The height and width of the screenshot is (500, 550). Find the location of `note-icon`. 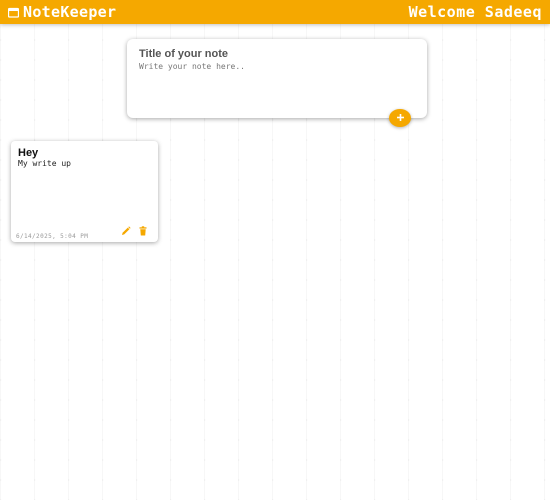

note-icon is located at coordinates (15, 12).